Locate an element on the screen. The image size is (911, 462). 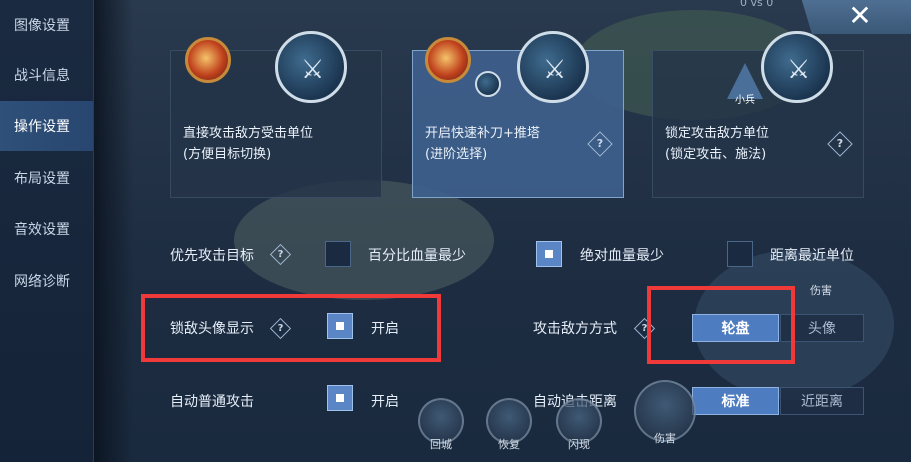
damage-skill-label: 伤害 is located at coordinates (821, 290).